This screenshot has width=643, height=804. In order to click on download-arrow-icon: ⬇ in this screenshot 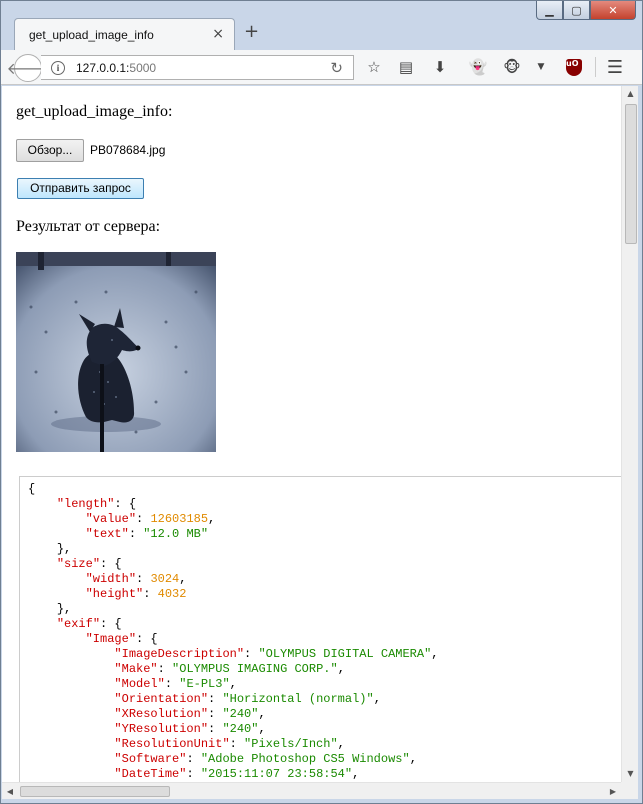, I will do `click(440, 67)`.